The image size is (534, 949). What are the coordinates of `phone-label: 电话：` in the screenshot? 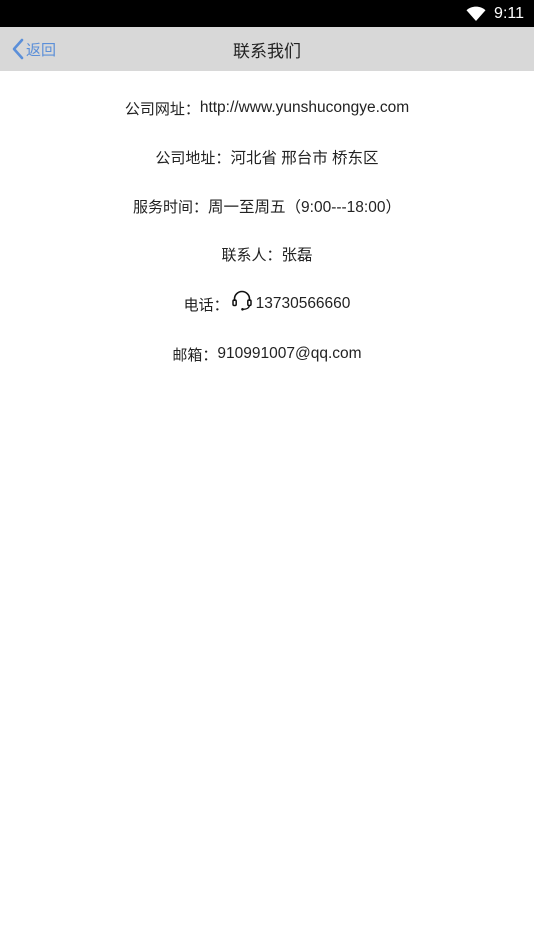 It's located at (206, 304).